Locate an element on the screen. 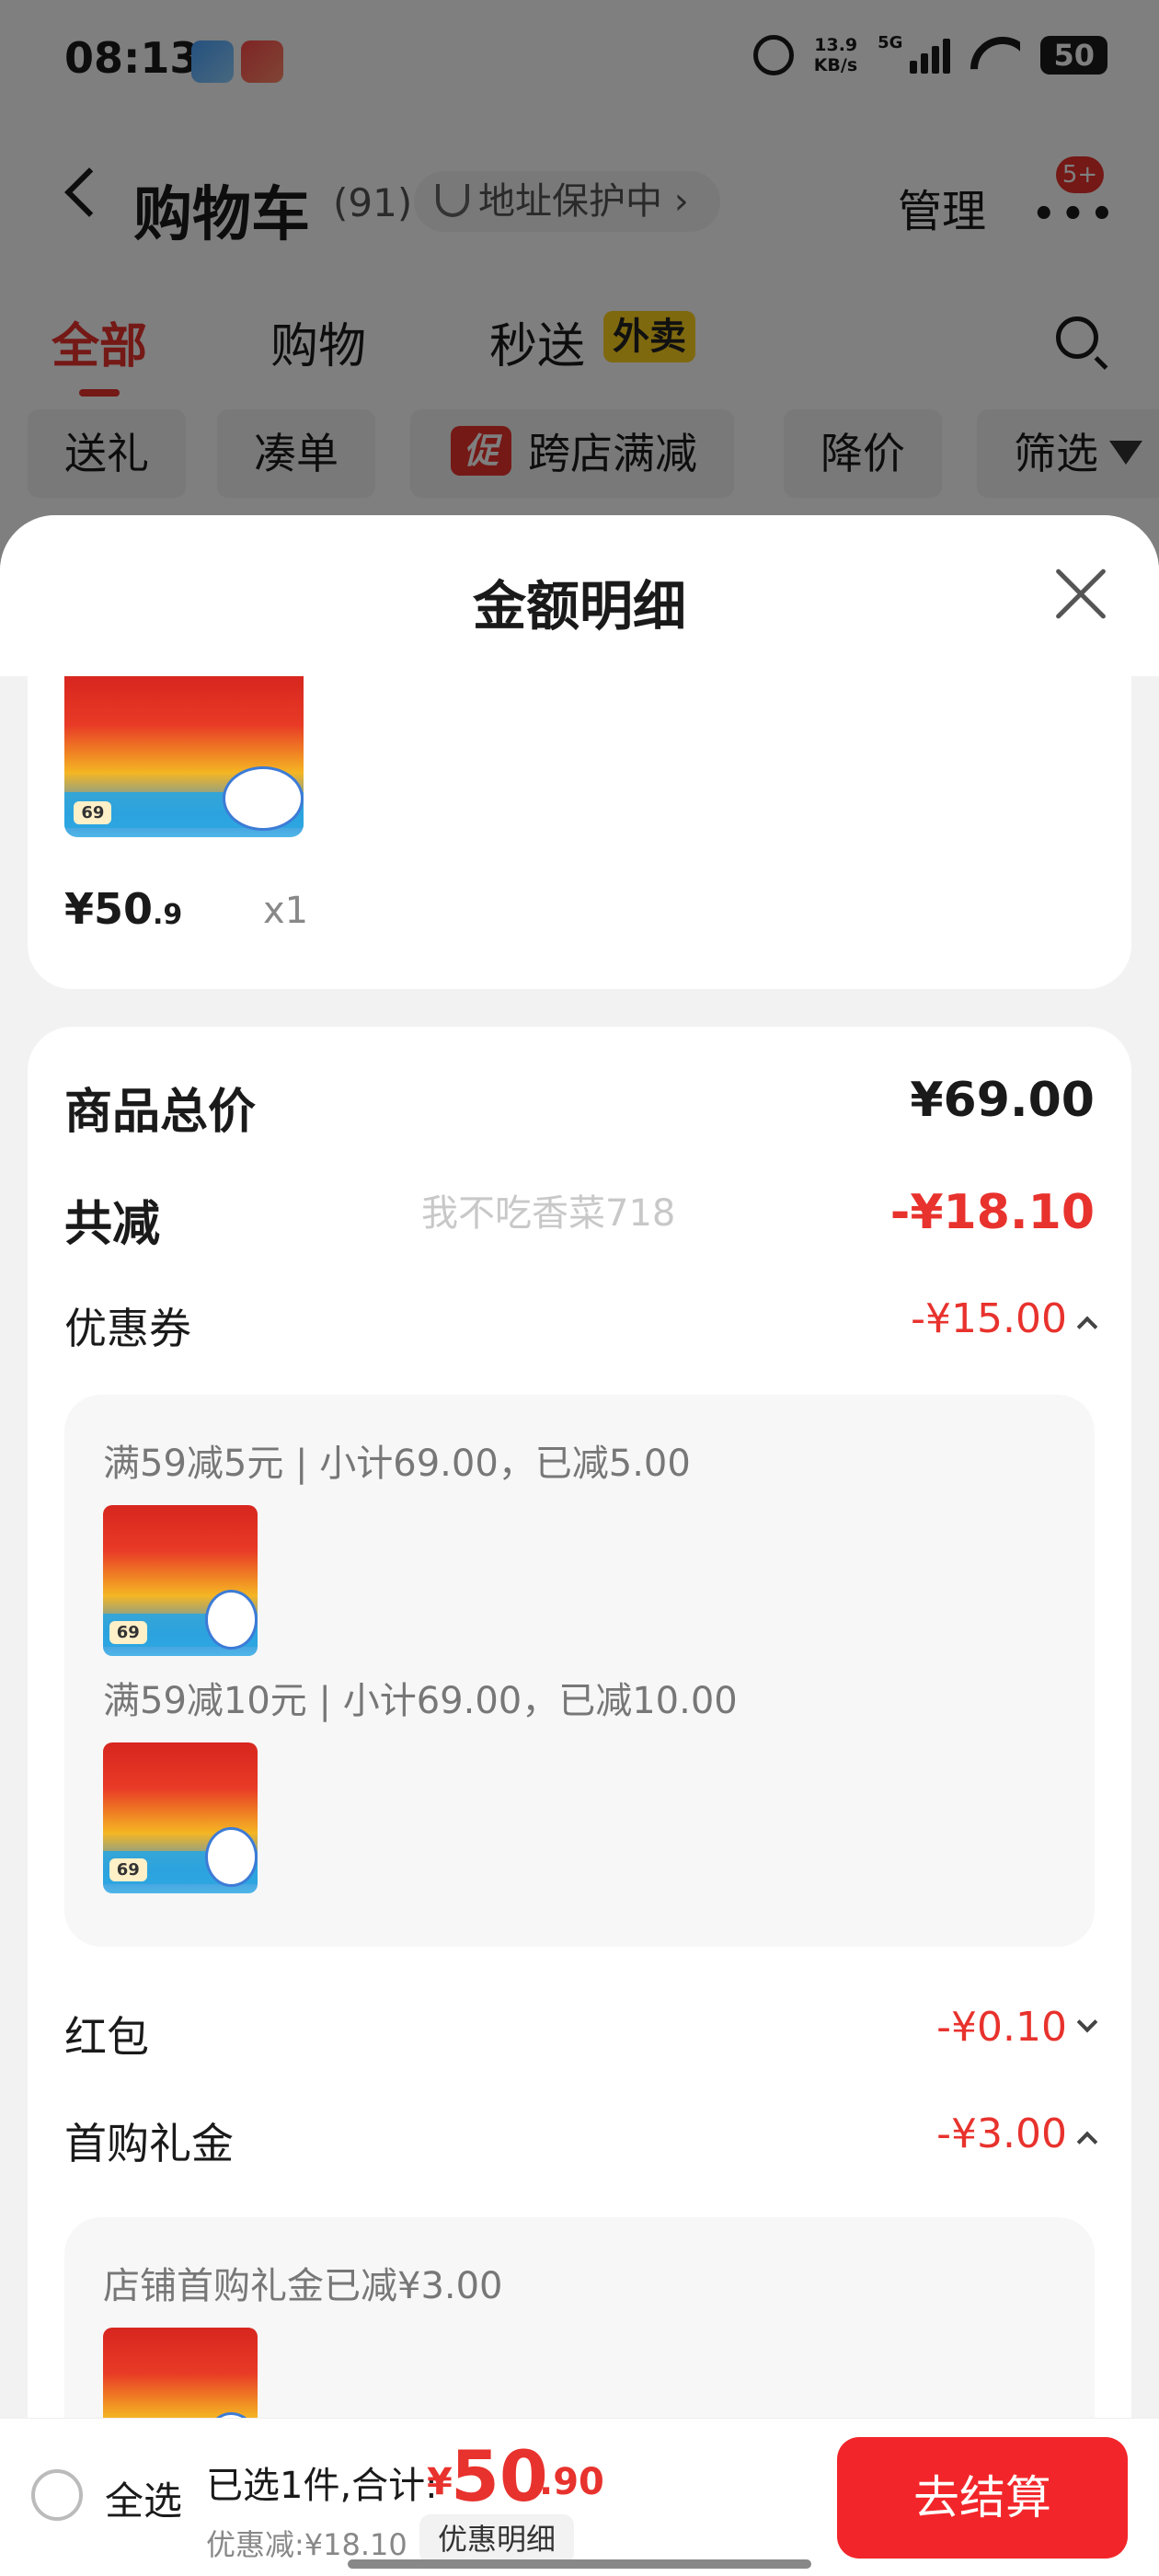 This screenshot has height=2576, width=1159. coupon-value-wrap: -¥15.00 is located at coordinates (1004, 1318).